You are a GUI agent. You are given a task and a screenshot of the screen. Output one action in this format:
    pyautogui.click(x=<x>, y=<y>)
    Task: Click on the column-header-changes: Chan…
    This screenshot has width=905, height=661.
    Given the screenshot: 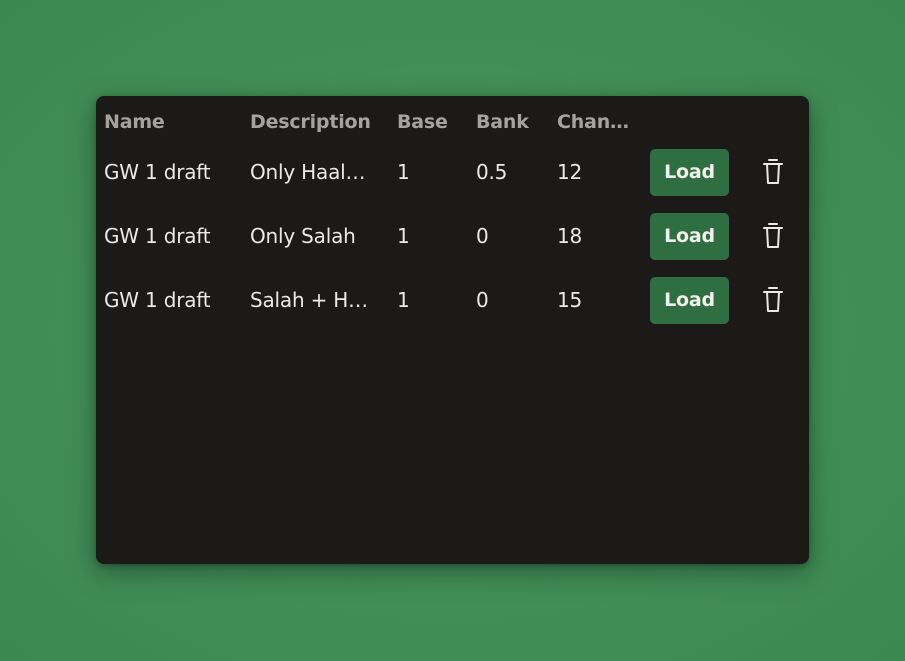 What is the action you would take?
    pyautogui.click(x=593, y=122)
    